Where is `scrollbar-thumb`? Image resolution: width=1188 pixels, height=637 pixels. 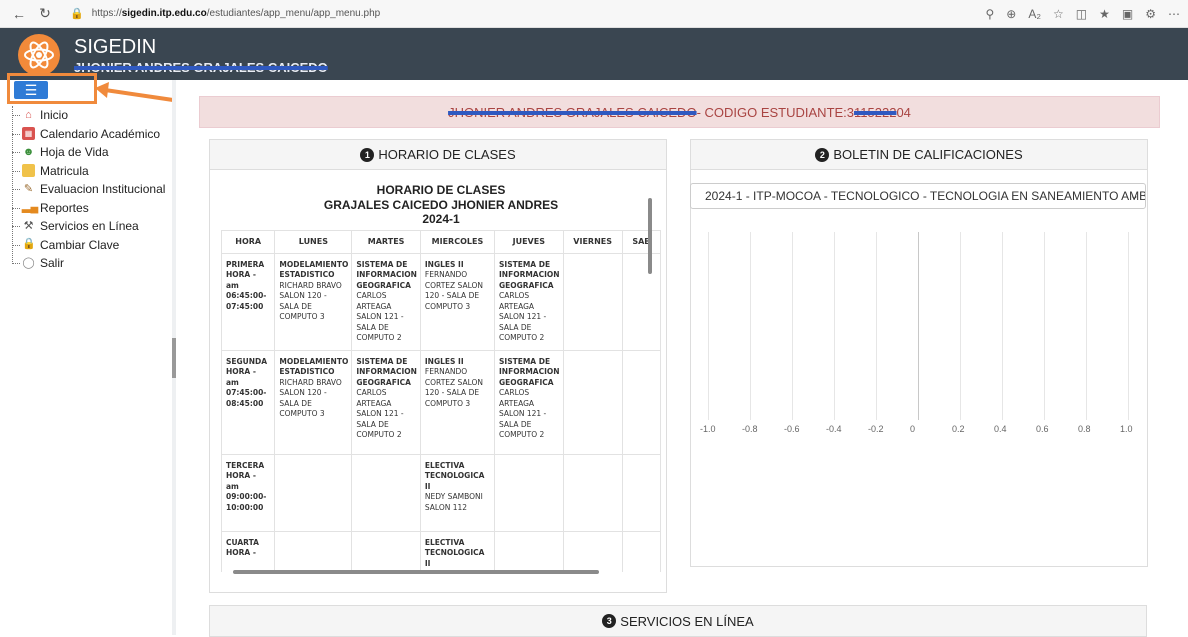 scrollbar-thumb is located at coordinates (650, 236).